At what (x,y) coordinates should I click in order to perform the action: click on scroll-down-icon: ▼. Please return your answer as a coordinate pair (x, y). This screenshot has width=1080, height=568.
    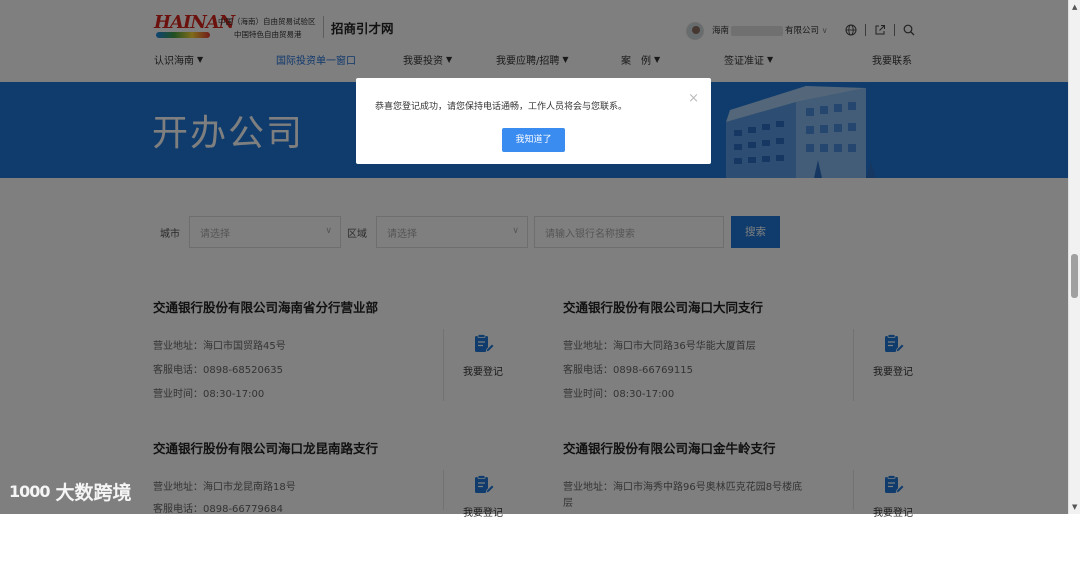
    Looking at the image, I should click on (1074, 507).